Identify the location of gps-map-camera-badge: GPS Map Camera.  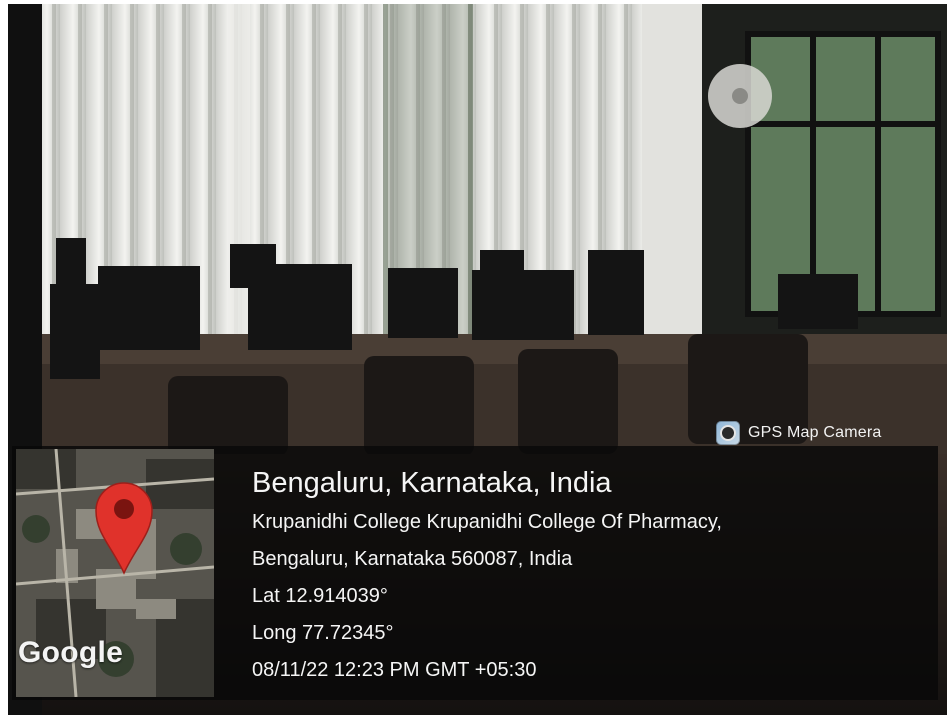
(799, 433).